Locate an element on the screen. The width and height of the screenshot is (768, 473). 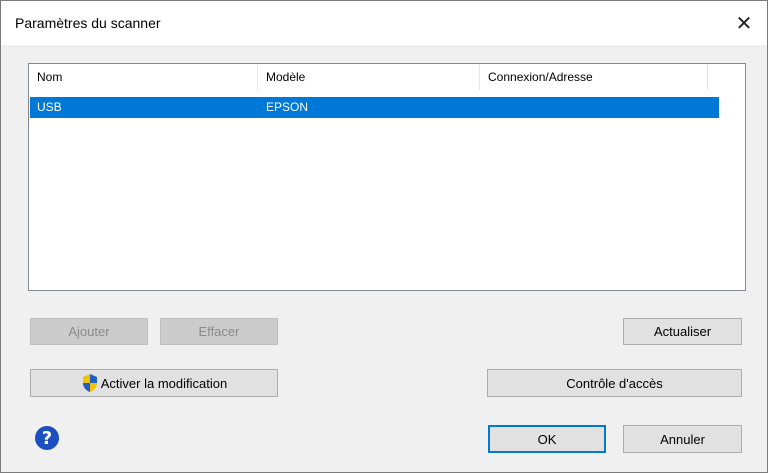
list-row-selected: USB EPSON is located at coordinates (374, 107).